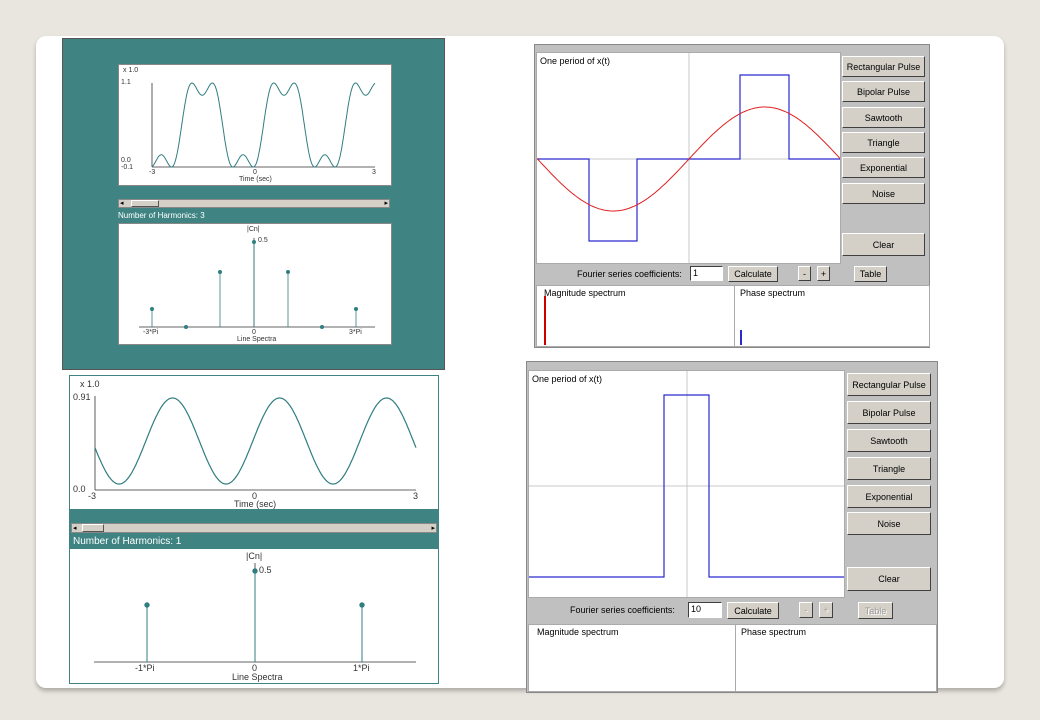 The height and width of the screenshot is (720, 1040). What do you see at coordinates (257, 339) in the screenshot?
I see `spectrum-axis-title: Line Spectra` at bounding box center [257, 339].